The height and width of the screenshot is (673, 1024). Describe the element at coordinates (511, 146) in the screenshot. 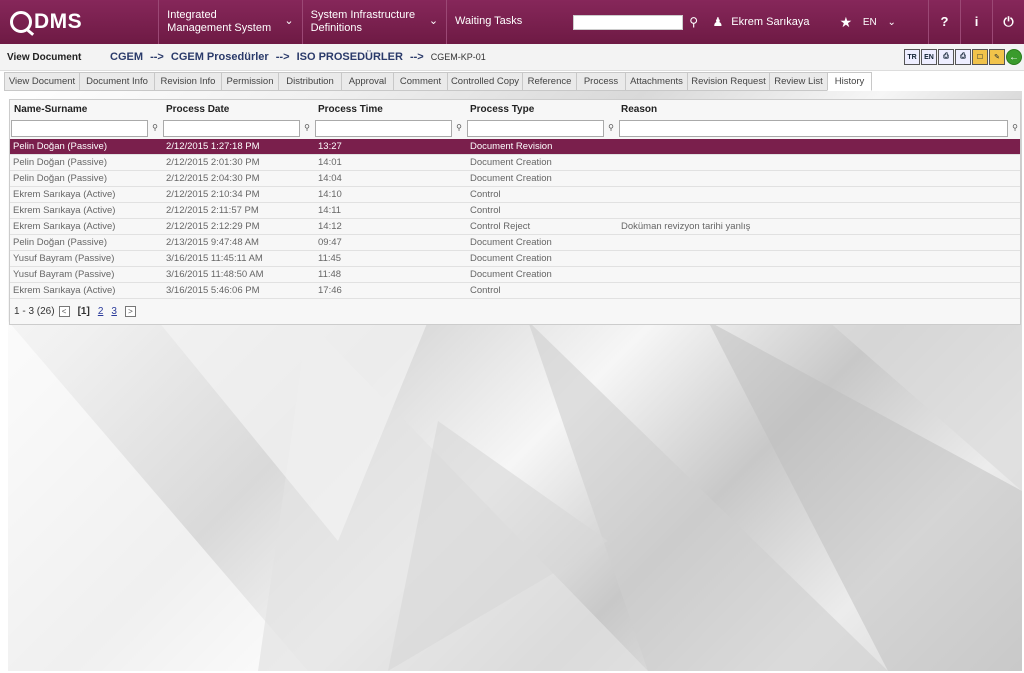

I see `cell-type: Document Revision` at that location.